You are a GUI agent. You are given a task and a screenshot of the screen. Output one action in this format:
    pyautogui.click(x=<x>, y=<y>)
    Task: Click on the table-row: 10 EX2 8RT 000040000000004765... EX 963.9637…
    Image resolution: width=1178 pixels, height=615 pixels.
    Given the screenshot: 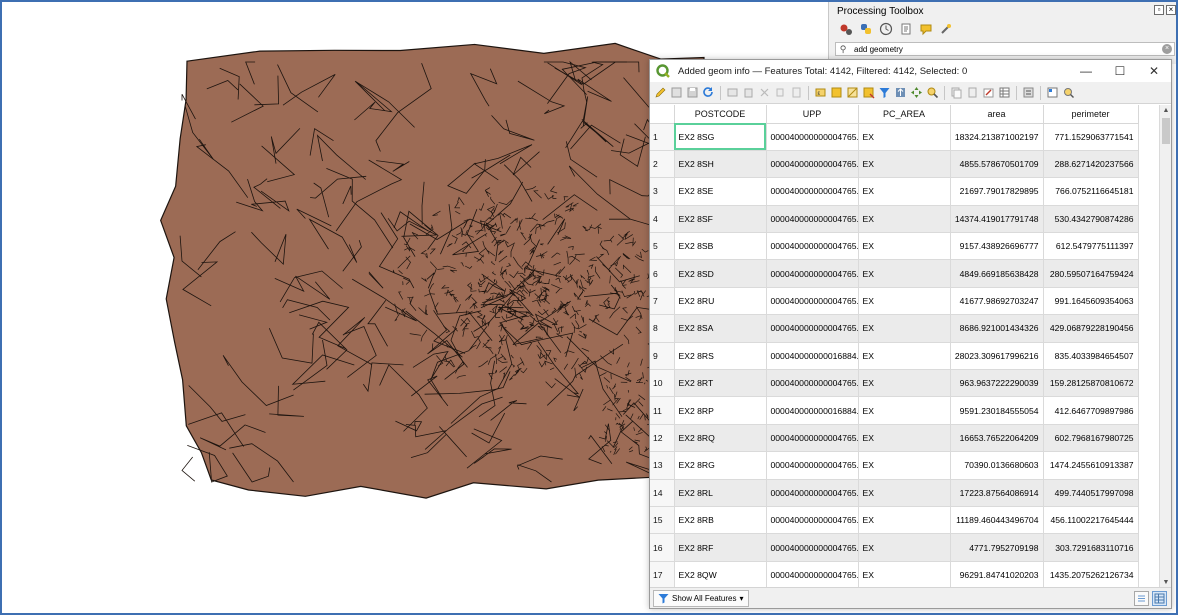 What is the action you would take?
    pyautogui.click(x=894, y=383)
    